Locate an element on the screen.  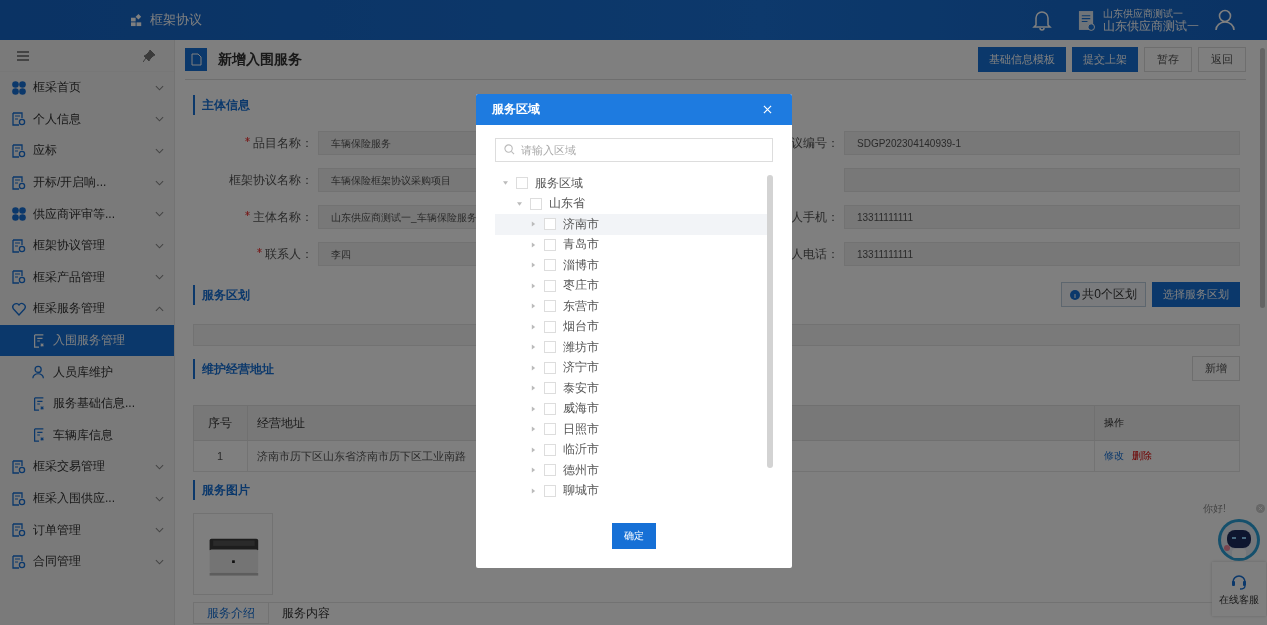
tree-item: 东营市 is located at coordinates (631, 306).